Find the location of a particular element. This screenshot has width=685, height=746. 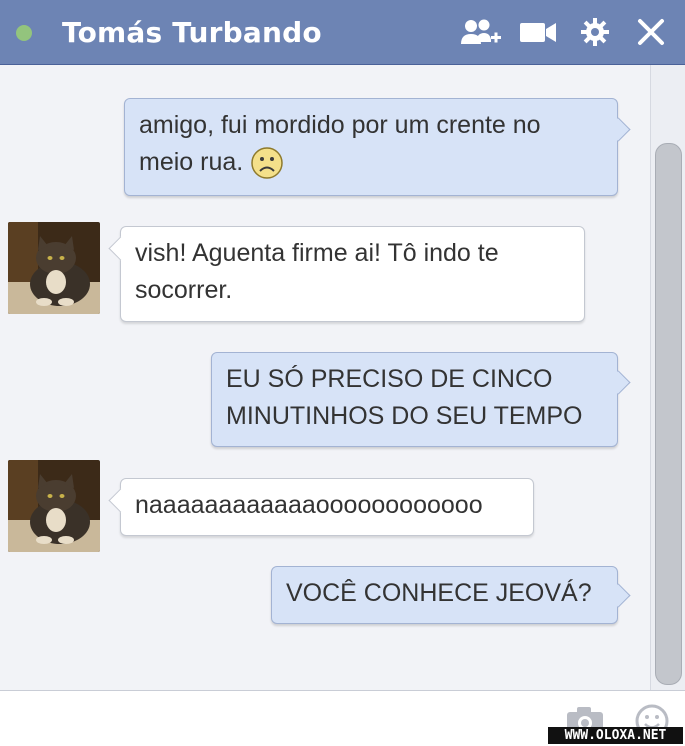

message-text: meio rua. is located at coordinates (191, 162).